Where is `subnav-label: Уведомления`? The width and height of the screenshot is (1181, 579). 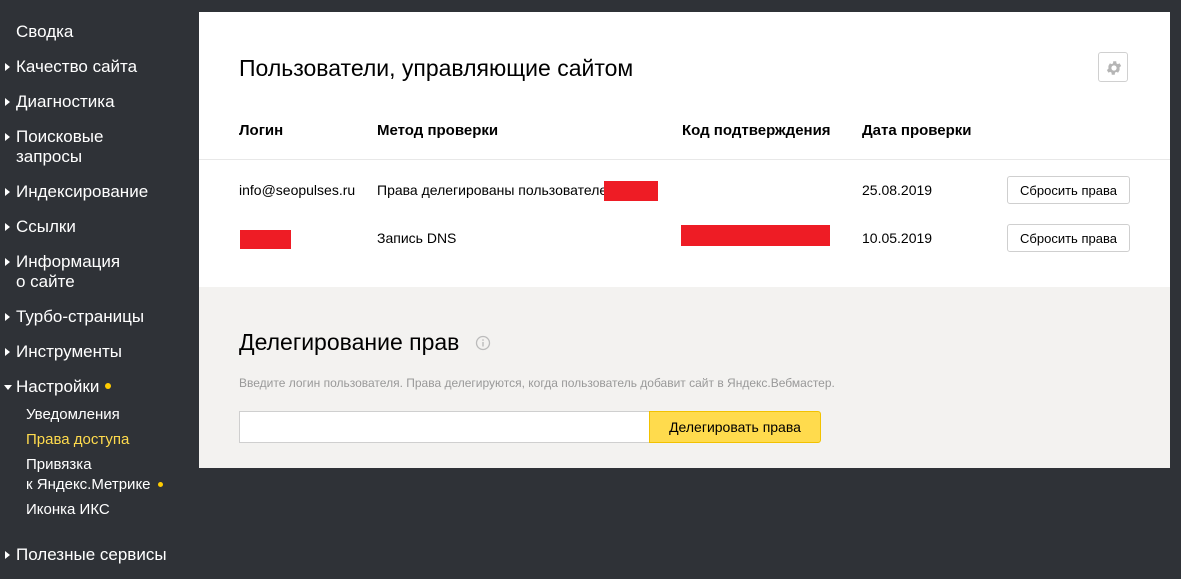 subnav-label: Уведомления is located at coordinates (73, 414).